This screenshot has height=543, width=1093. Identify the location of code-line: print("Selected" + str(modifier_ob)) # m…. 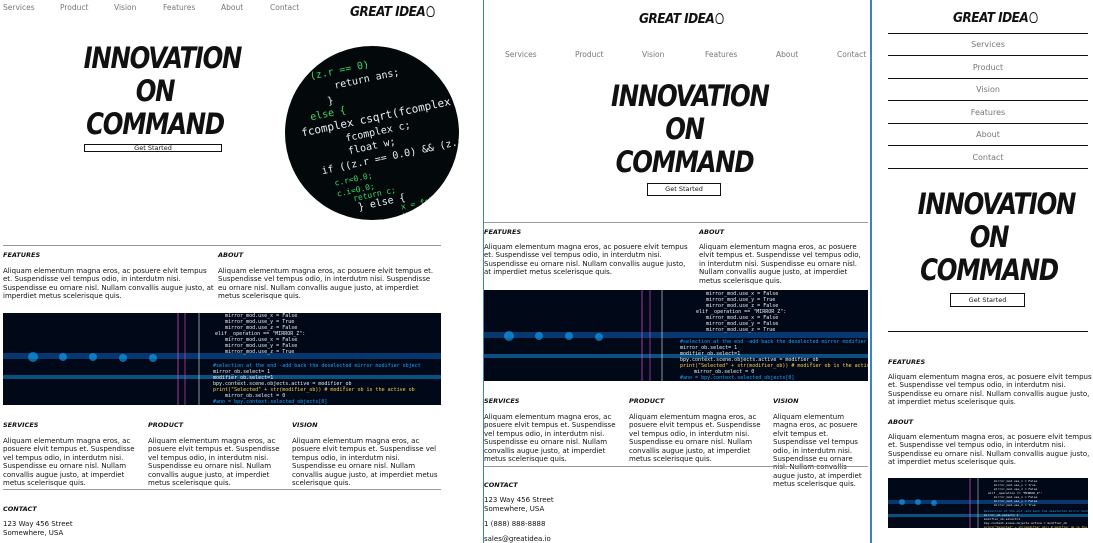
(1036, 526).